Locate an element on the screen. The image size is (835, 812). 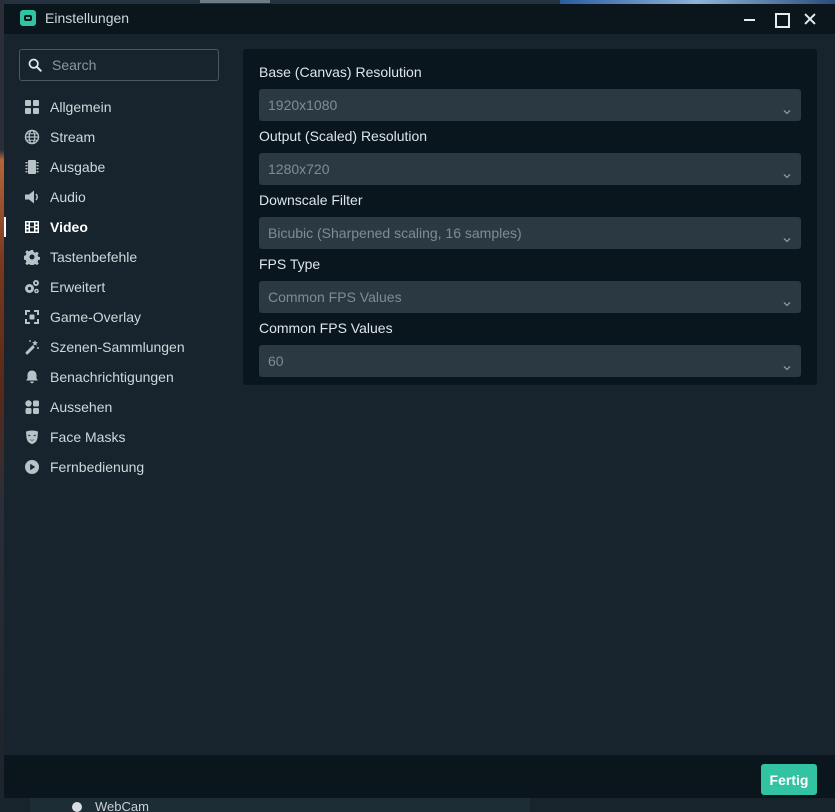
grid-icon is located at coordinates (32, 107).